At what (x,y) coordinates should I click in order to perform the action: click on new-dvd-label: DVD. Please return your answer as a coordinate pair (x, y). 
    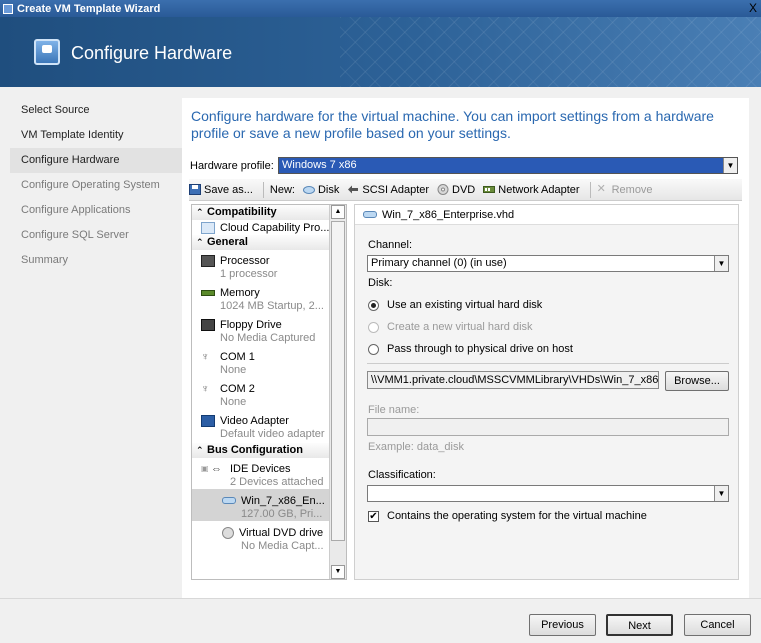
    Looking at the image, I should click on (464, 189).